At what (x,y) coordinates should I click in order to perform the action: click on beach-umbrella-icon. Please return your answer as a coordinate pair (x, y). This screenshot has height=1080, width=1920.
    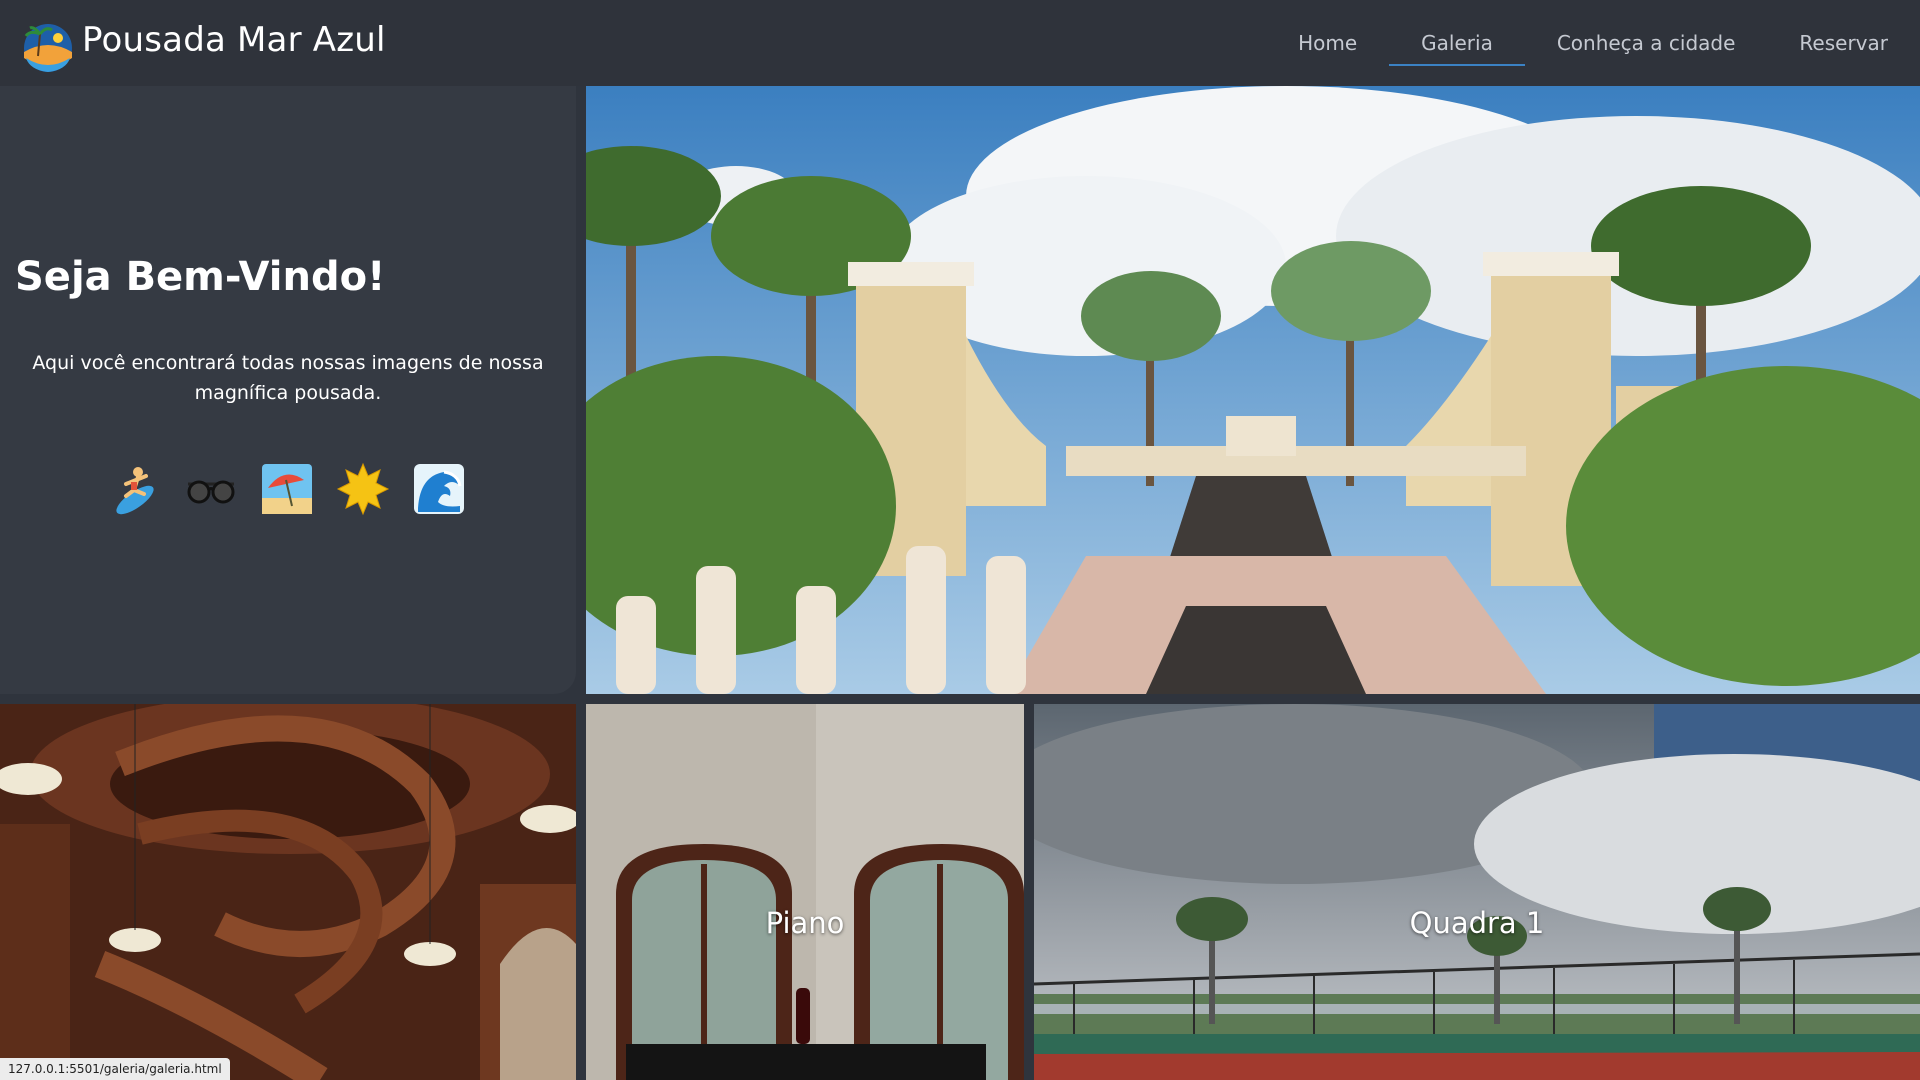
    Looking at the image, I should click on (287, 489).